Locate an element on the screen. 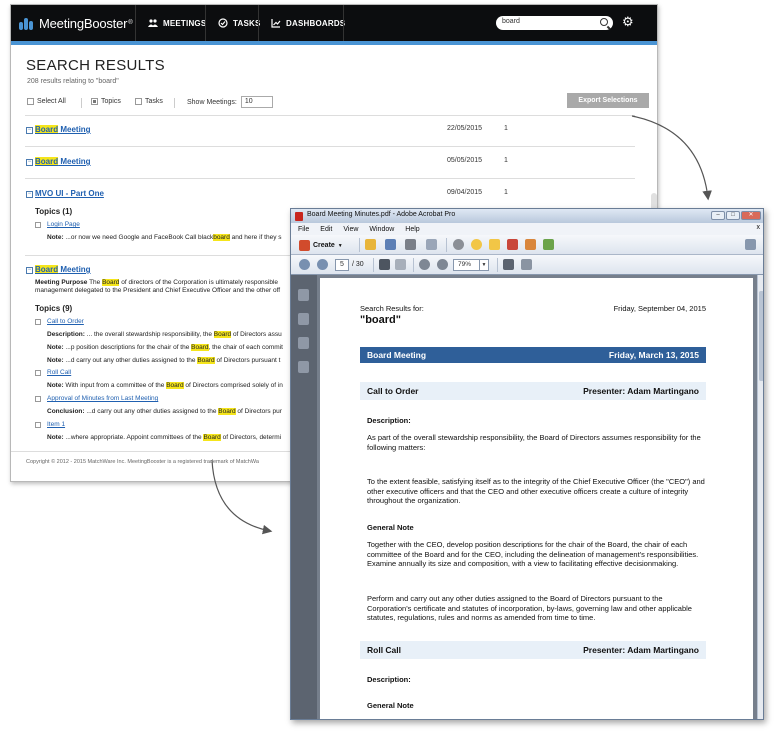 This screenshot has height=734, width=774. minimize-icon: – is located at coordinates (718, 215).